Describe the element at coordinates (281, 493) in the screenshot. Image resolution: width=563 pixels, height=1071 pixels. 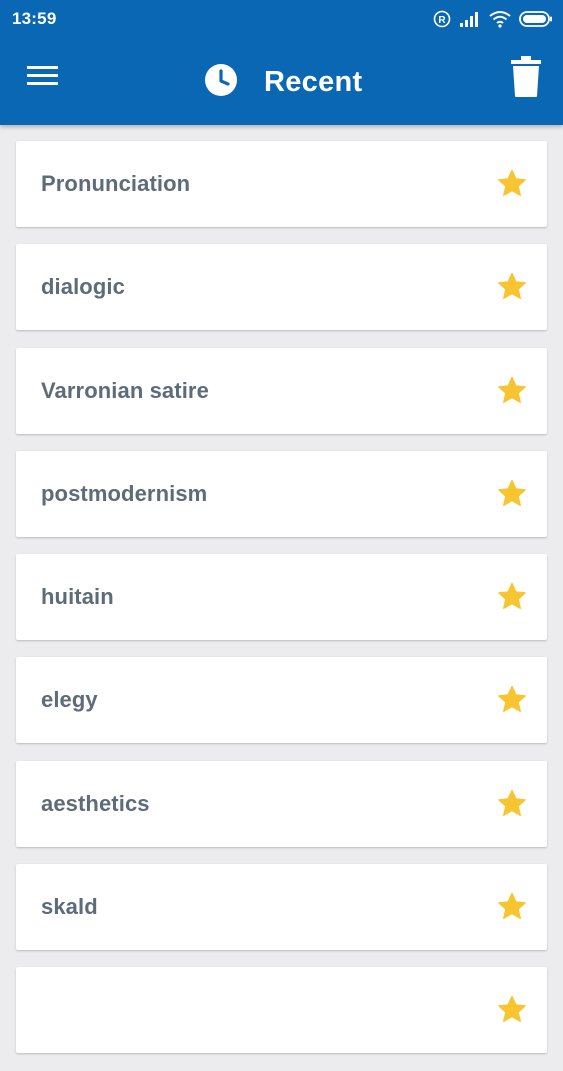
I see `list-item: postmodernism` at that location.